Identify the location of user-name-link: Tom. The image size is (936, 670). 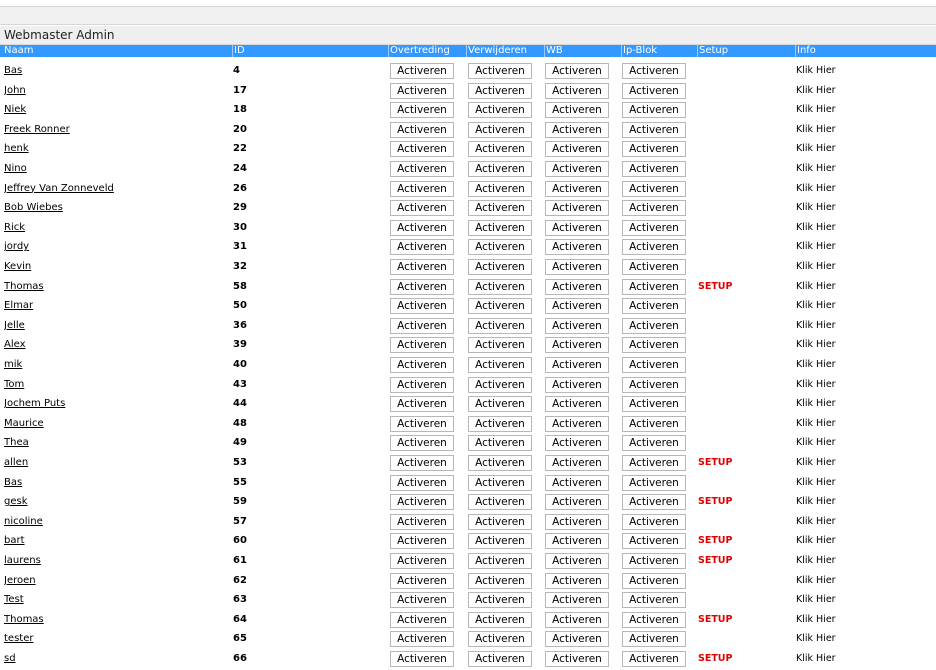
(116, 385).